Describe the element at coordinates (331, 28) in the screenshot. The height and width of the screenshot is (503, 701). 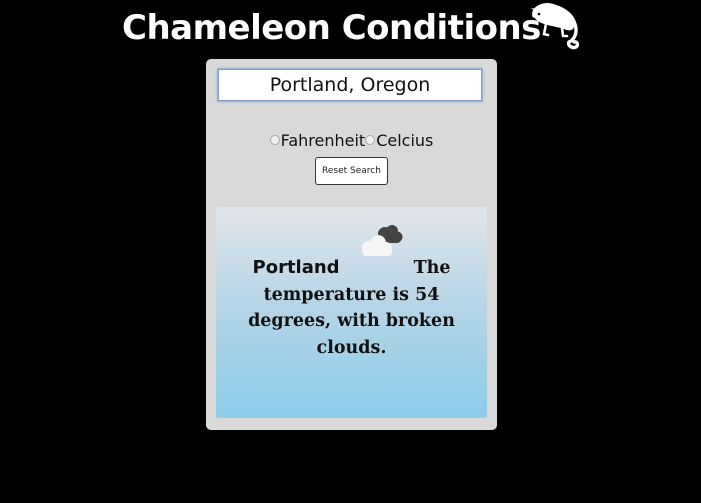
I see `app-title: Chameleon Conditions` at that location.